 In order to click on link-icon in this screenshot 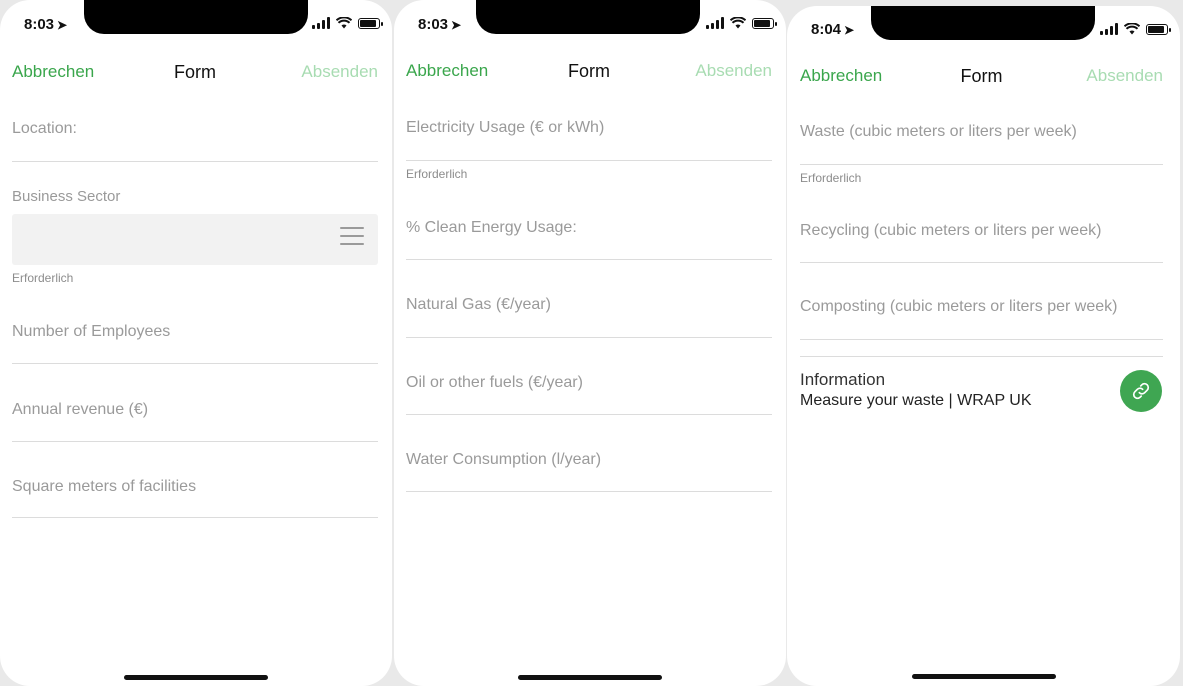, I will do `click(1141, 391)`.